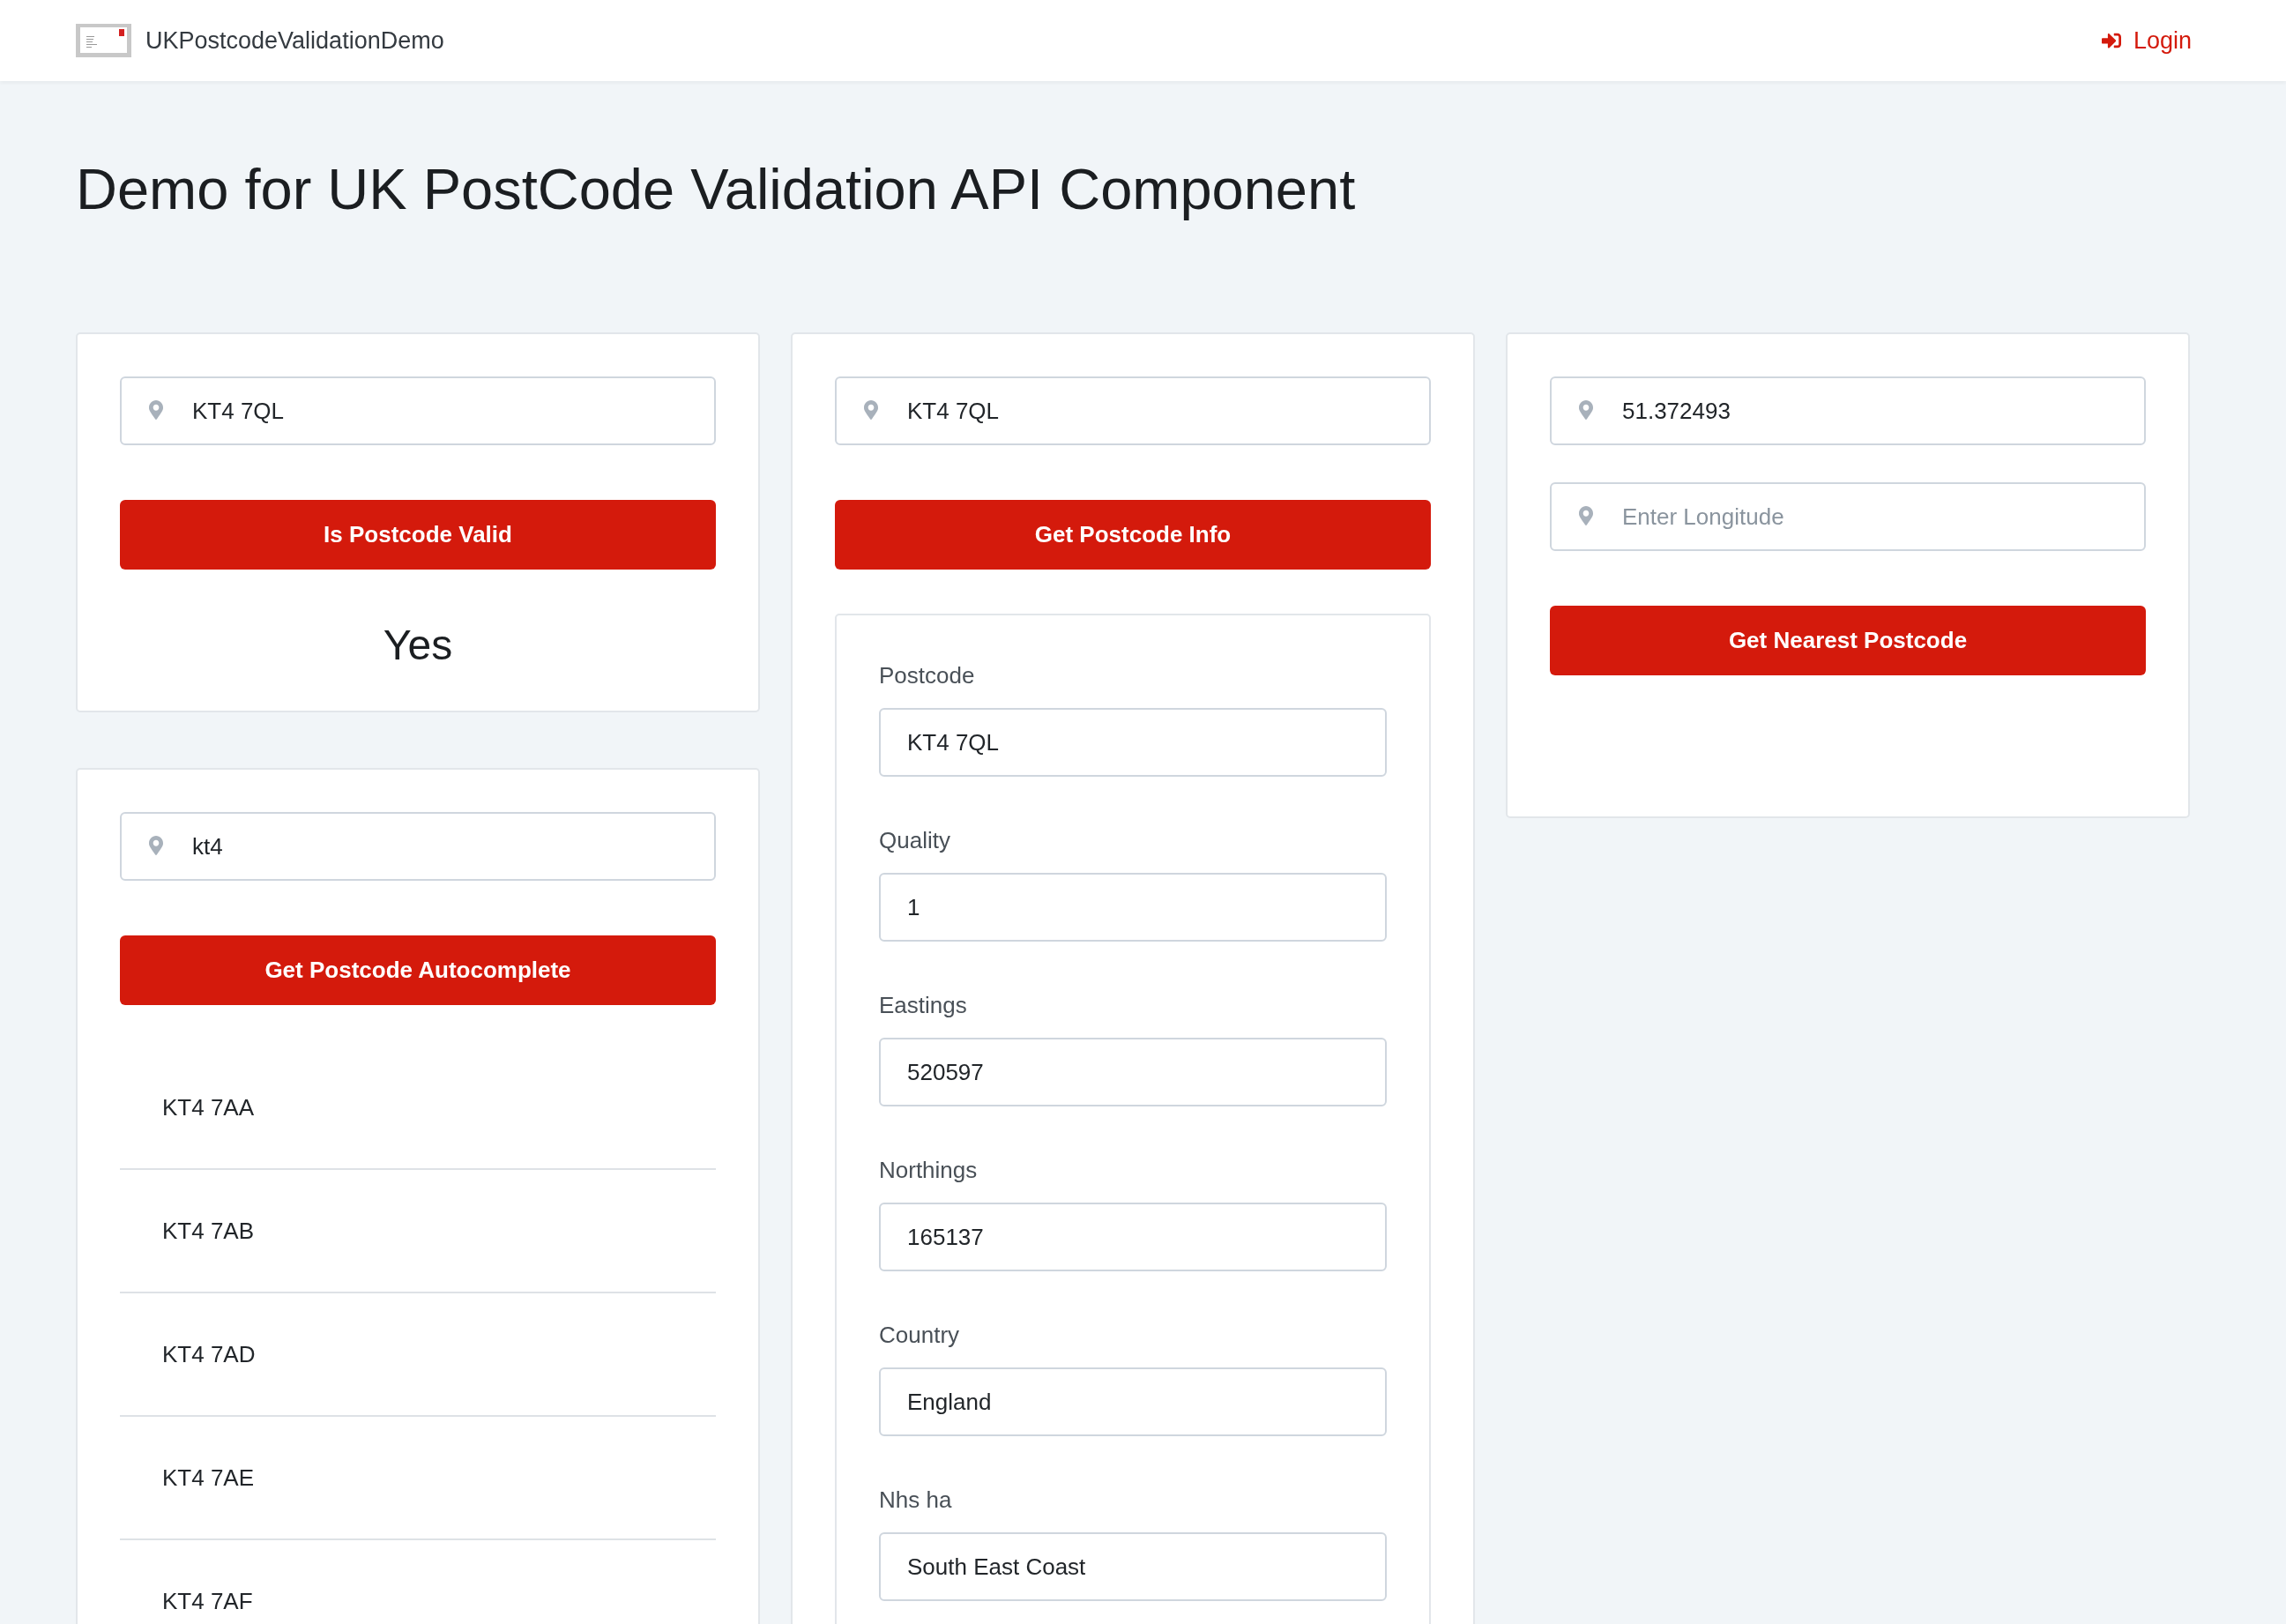  I want to click on info-field: 165137, so click(1133, 1237).